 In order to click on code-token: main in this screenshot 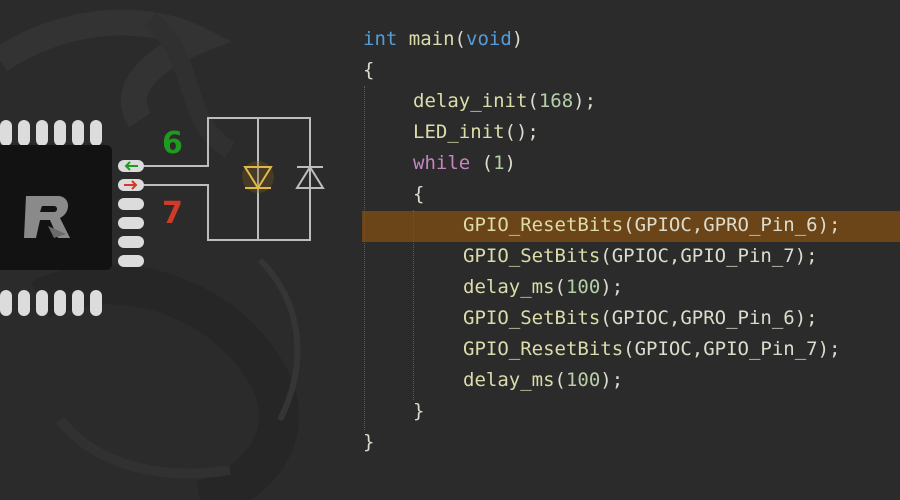, I will do `click(431, 39)`.